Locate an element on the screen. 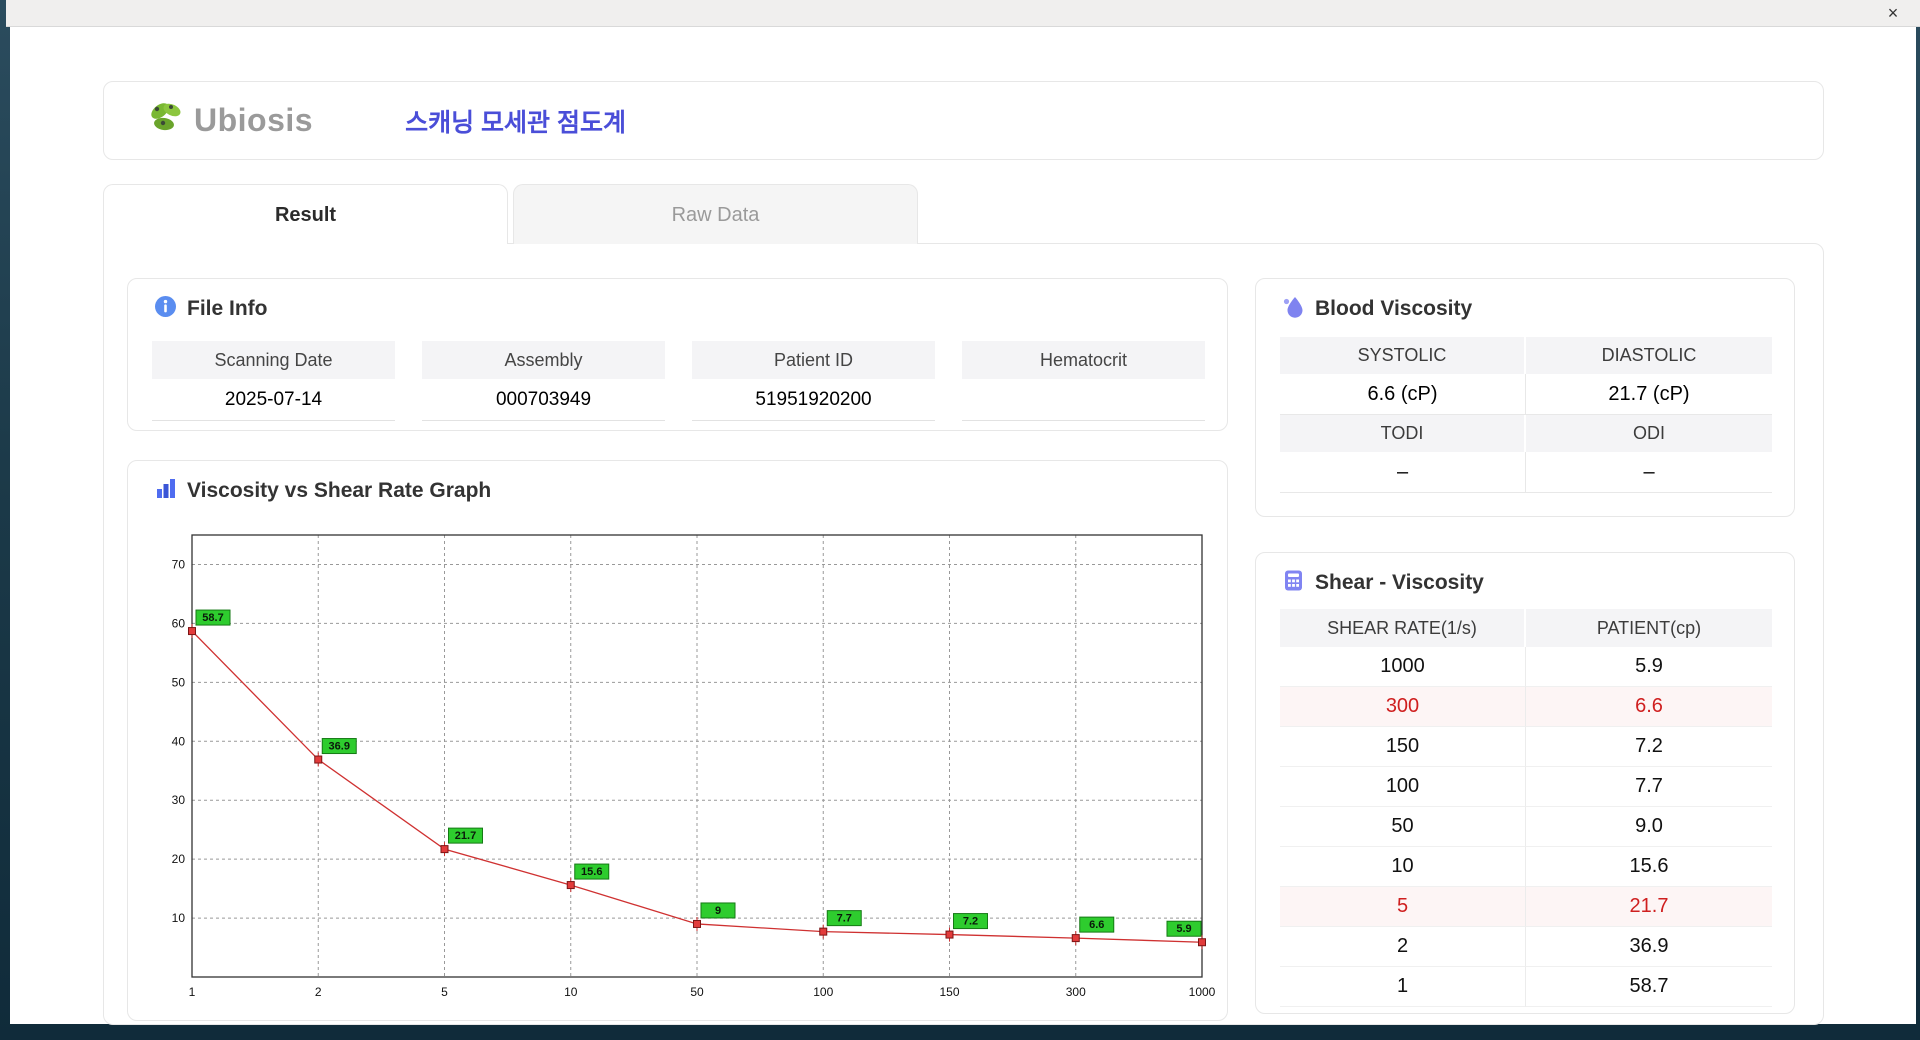 This screenshot has height=1040, width=1920. field-label: Hematocrit is located at coordinates (1083, 360).